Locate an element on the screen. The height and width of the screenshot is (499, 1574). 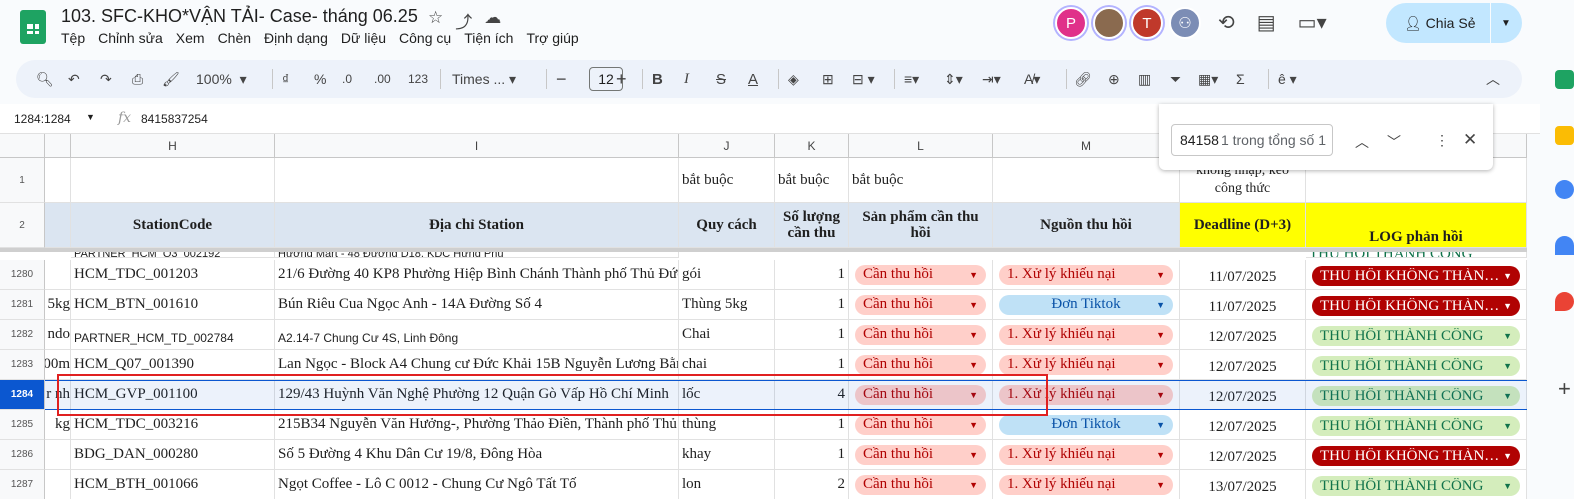
undo-icon: ↶ is located at coordinates (74, 79).